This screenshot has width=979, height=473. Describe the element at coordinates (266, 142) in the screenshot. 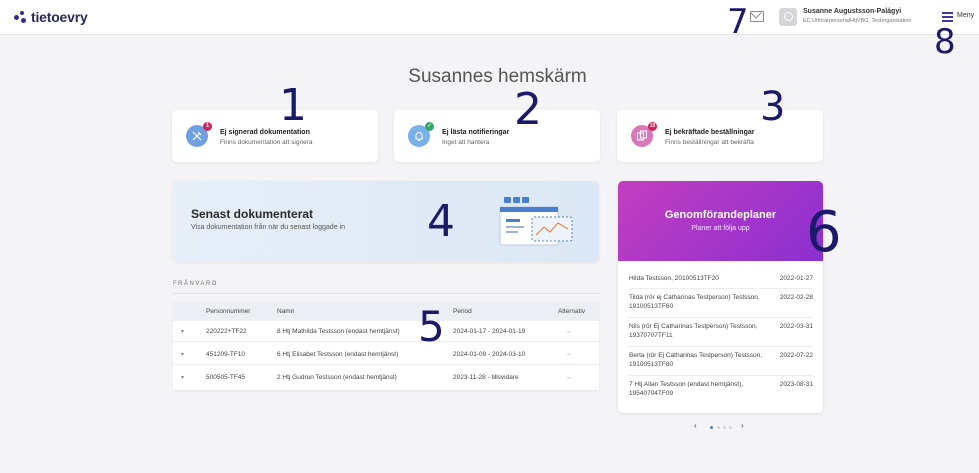

I see `tile-subtitle: Finns dokumentation att signera` at that location.